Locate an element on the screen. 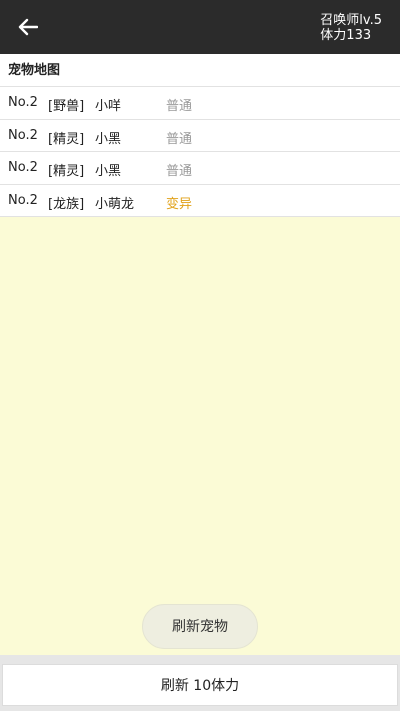 Image resolution: width=400 pixels, height=711 pixels. stamina-count: 体力133 is located at coordinates (346, 35).